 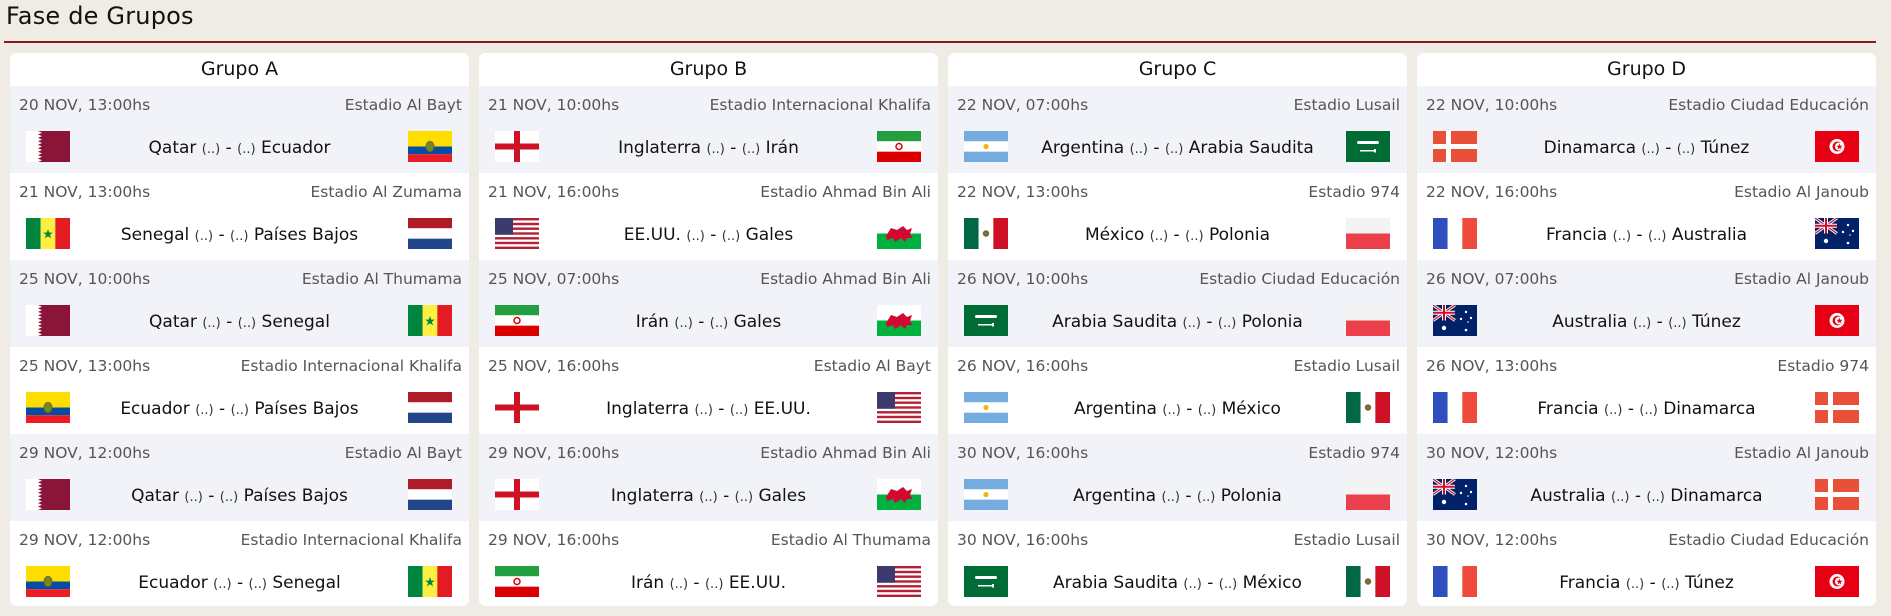 I want to click on away-team: Gales, so click(x=769, y=235).